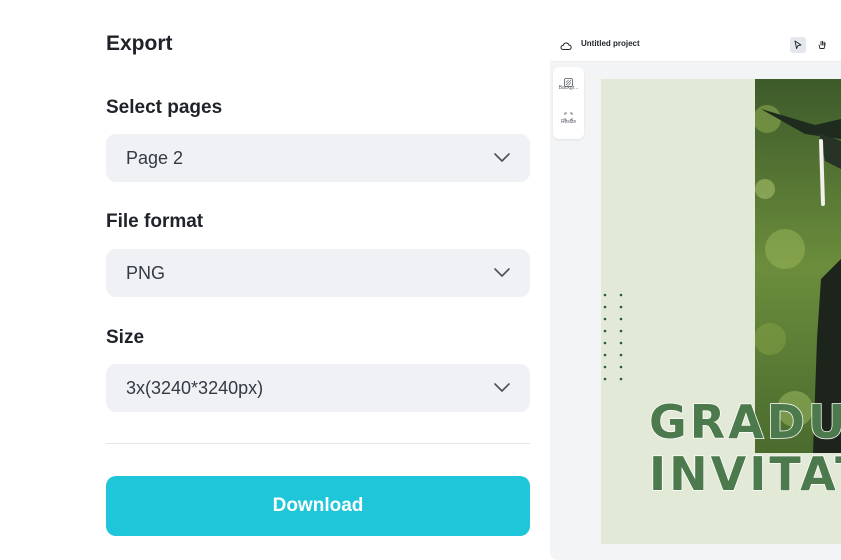 Image resolution: width=841 pixels, height=560 pixels. I want to click on file-format-label: File format, so click(155, 221).